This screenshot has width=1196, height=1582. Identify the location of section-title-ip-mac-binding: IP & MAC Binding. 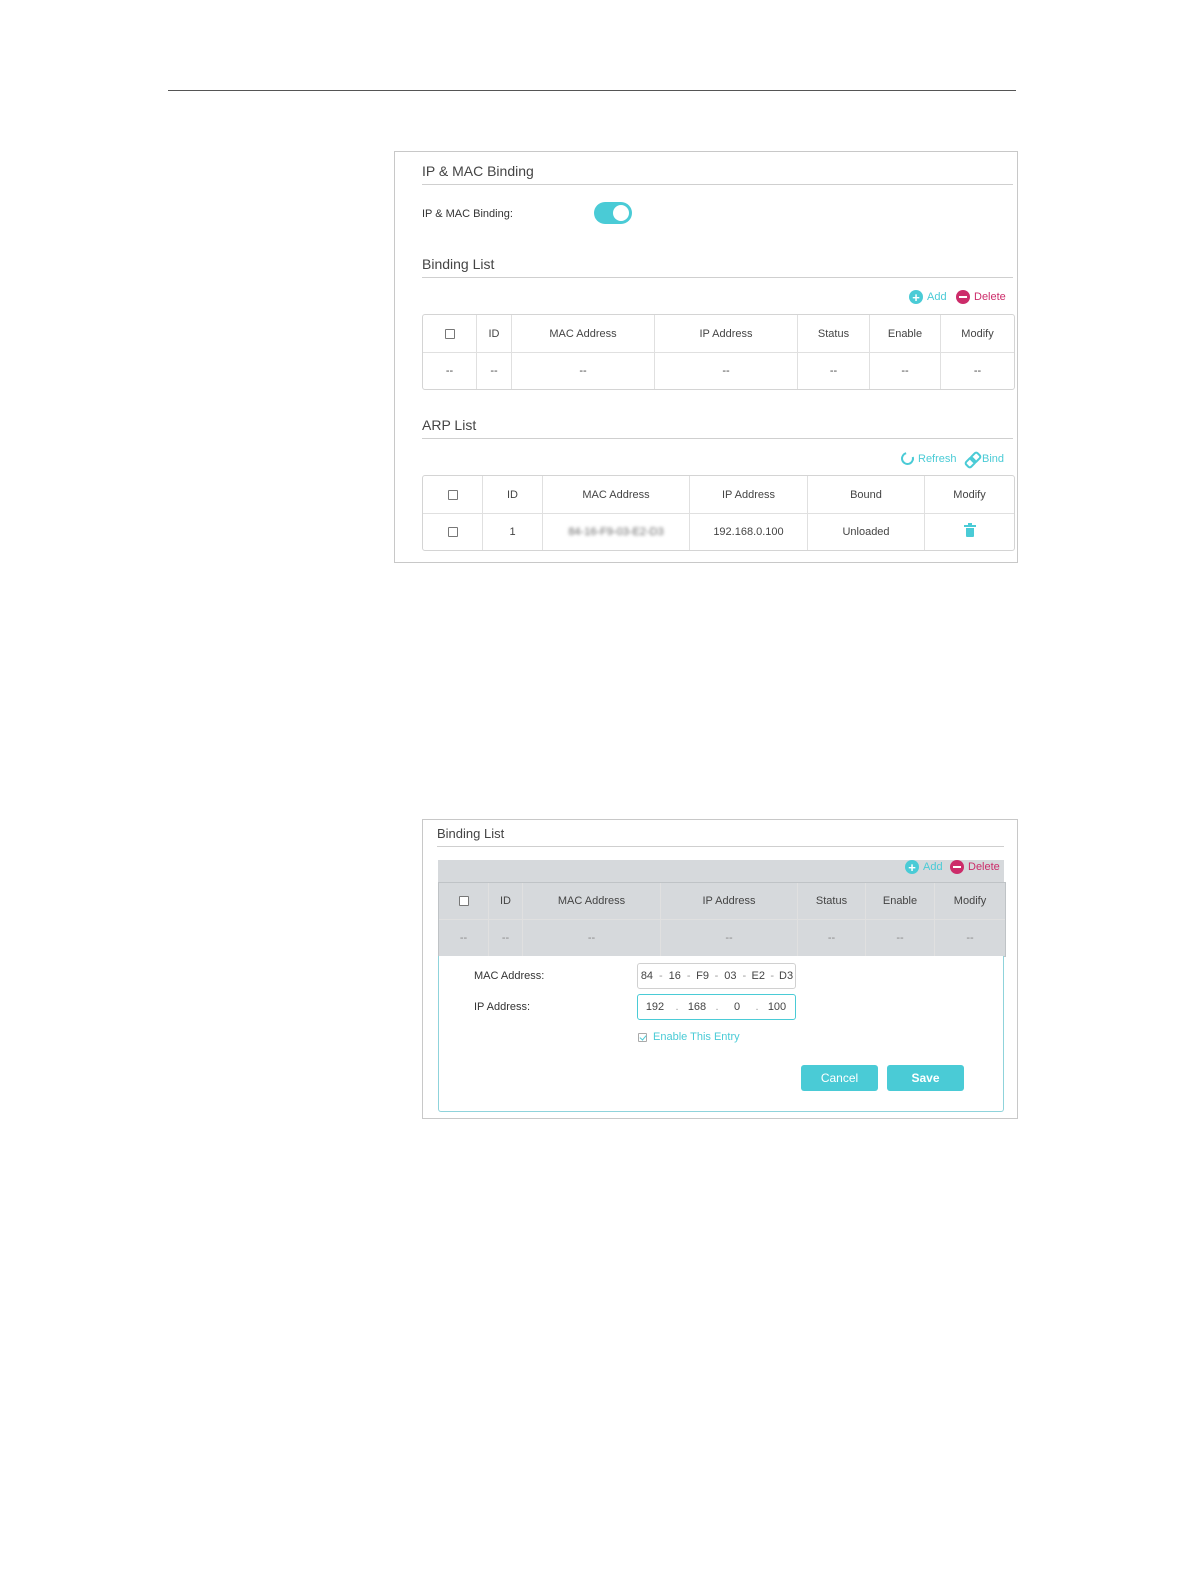
(478, 171).